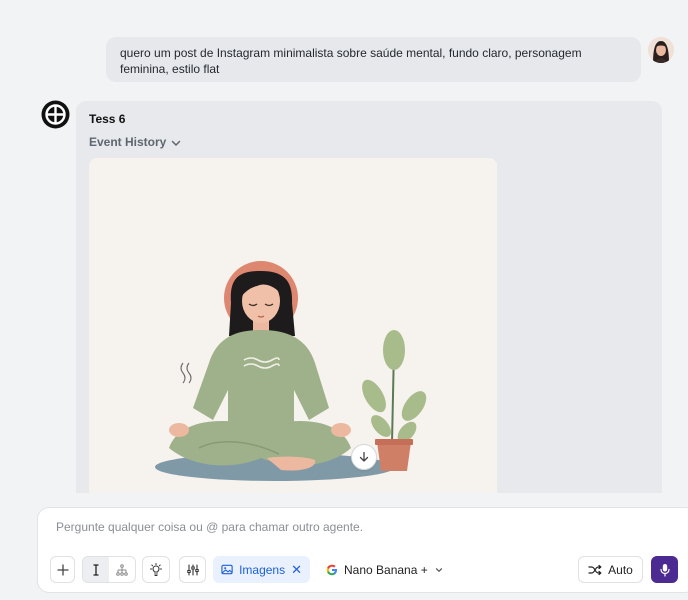 The height and width of the screenshot is (600, 688). I want to click on hierarchy-icon, so click(122, 569).